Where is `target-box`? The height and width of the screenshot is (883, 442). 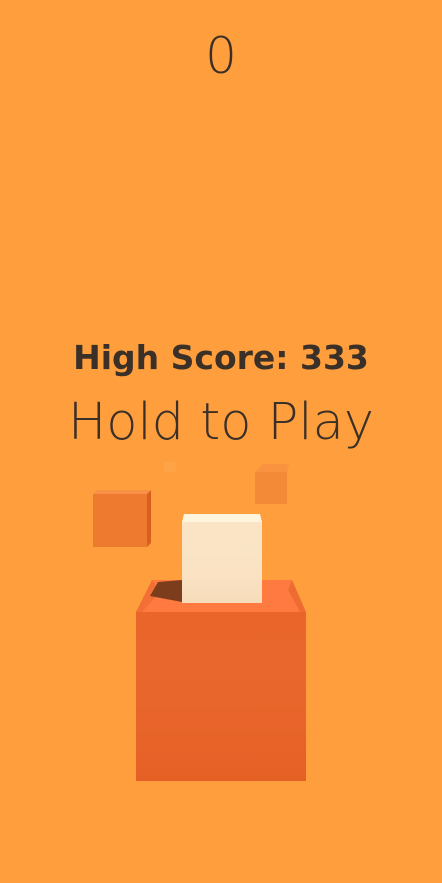 target-box is located at coordinates (221, 680).